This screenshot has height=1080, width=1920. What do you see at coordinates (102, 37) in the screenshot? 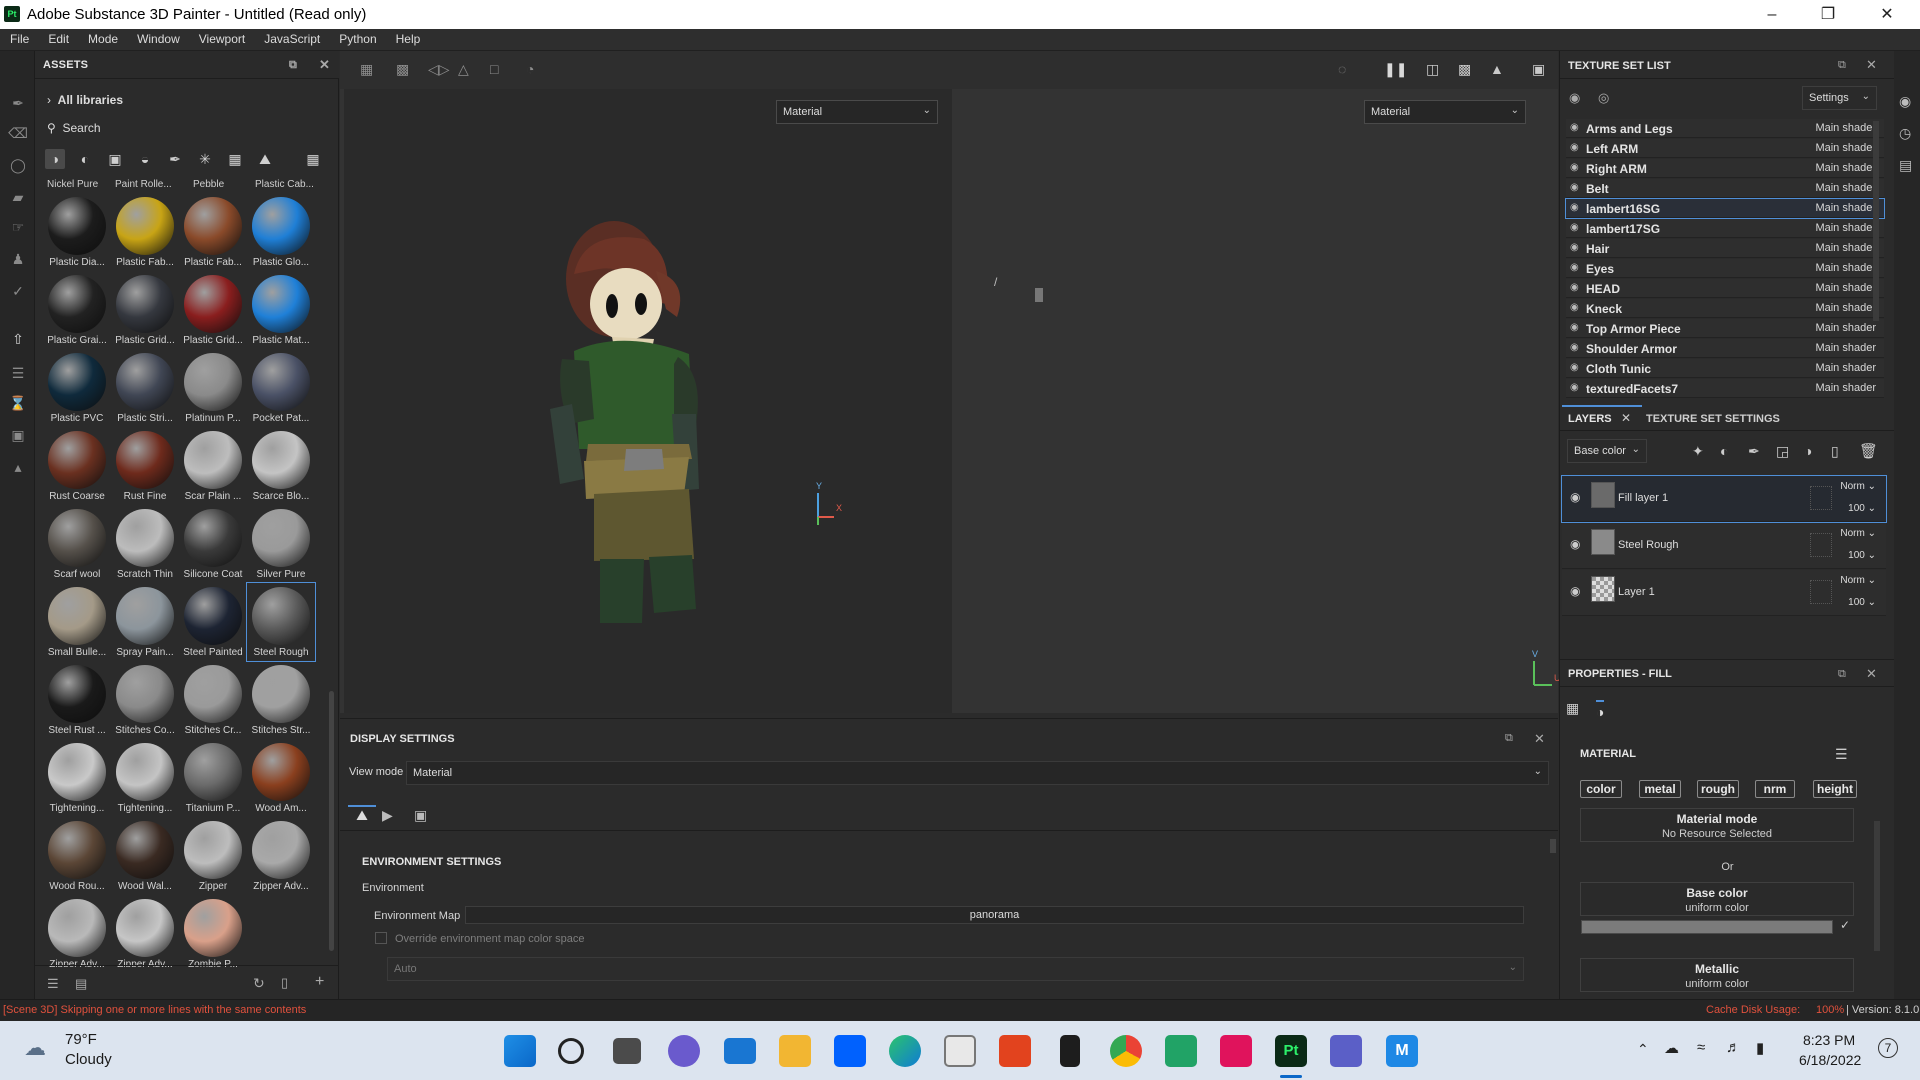
I see `menu-mode: Mode` at bounding box center [102, 37].